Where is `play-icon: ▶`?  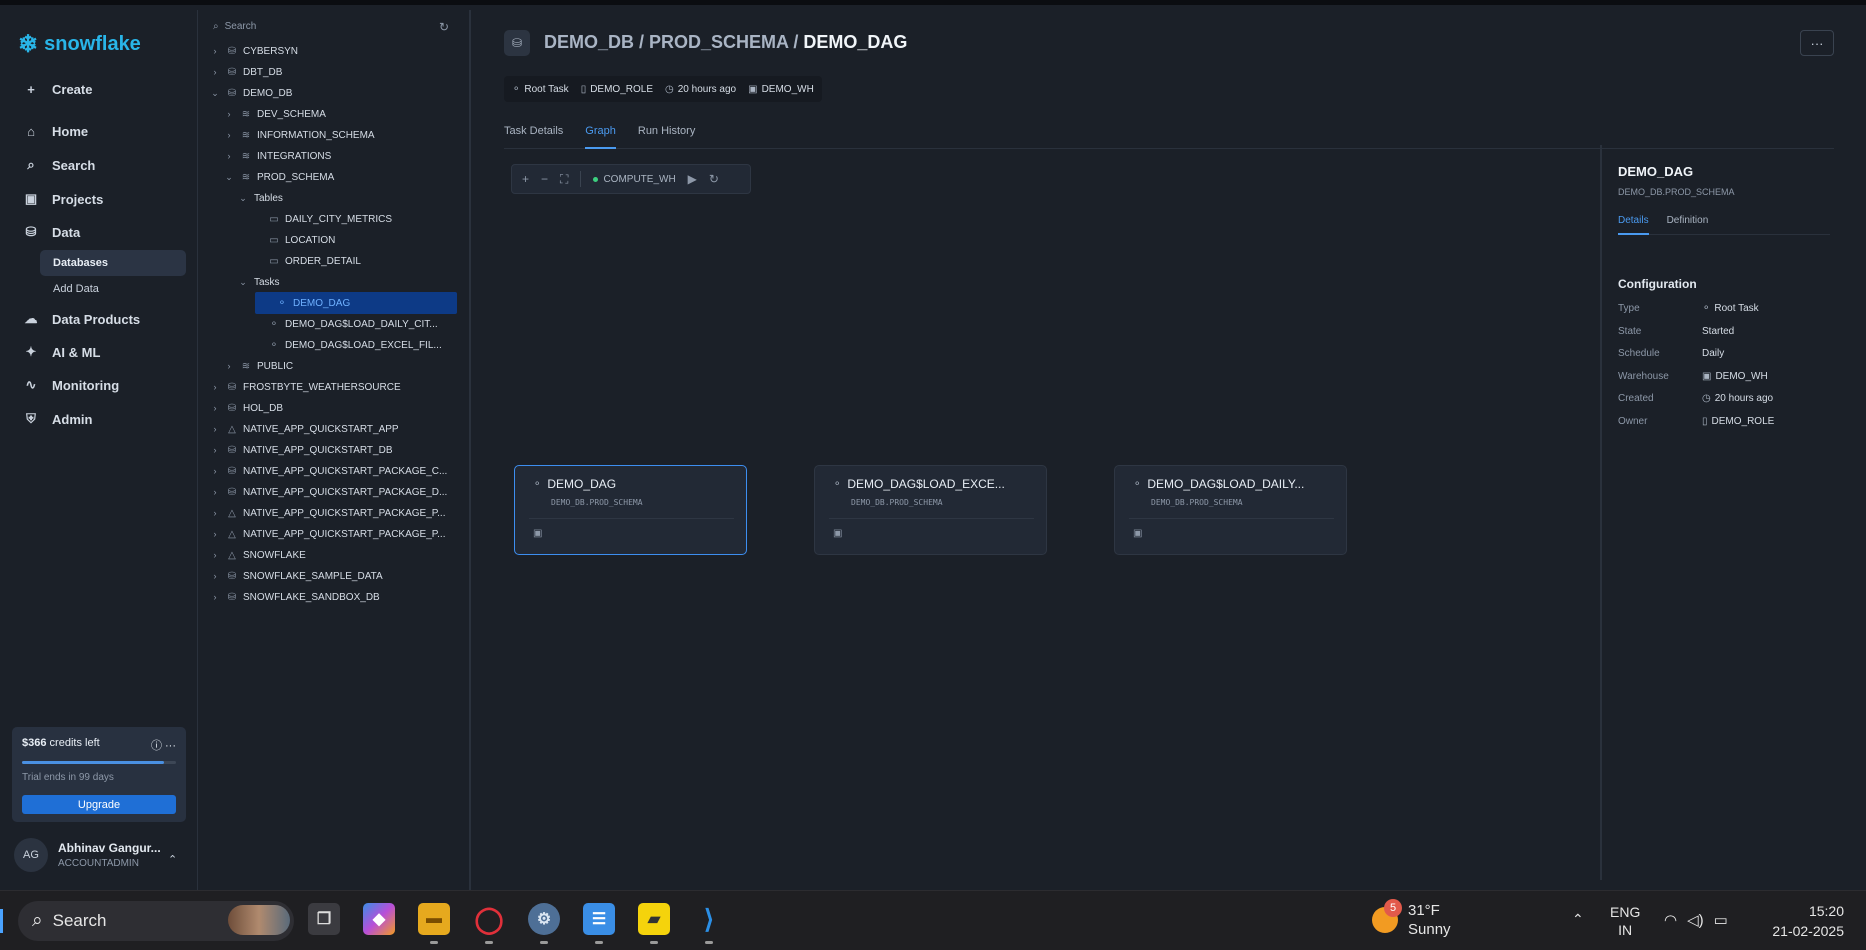
play-icon: ▶ is located at coordinates (692, 179).